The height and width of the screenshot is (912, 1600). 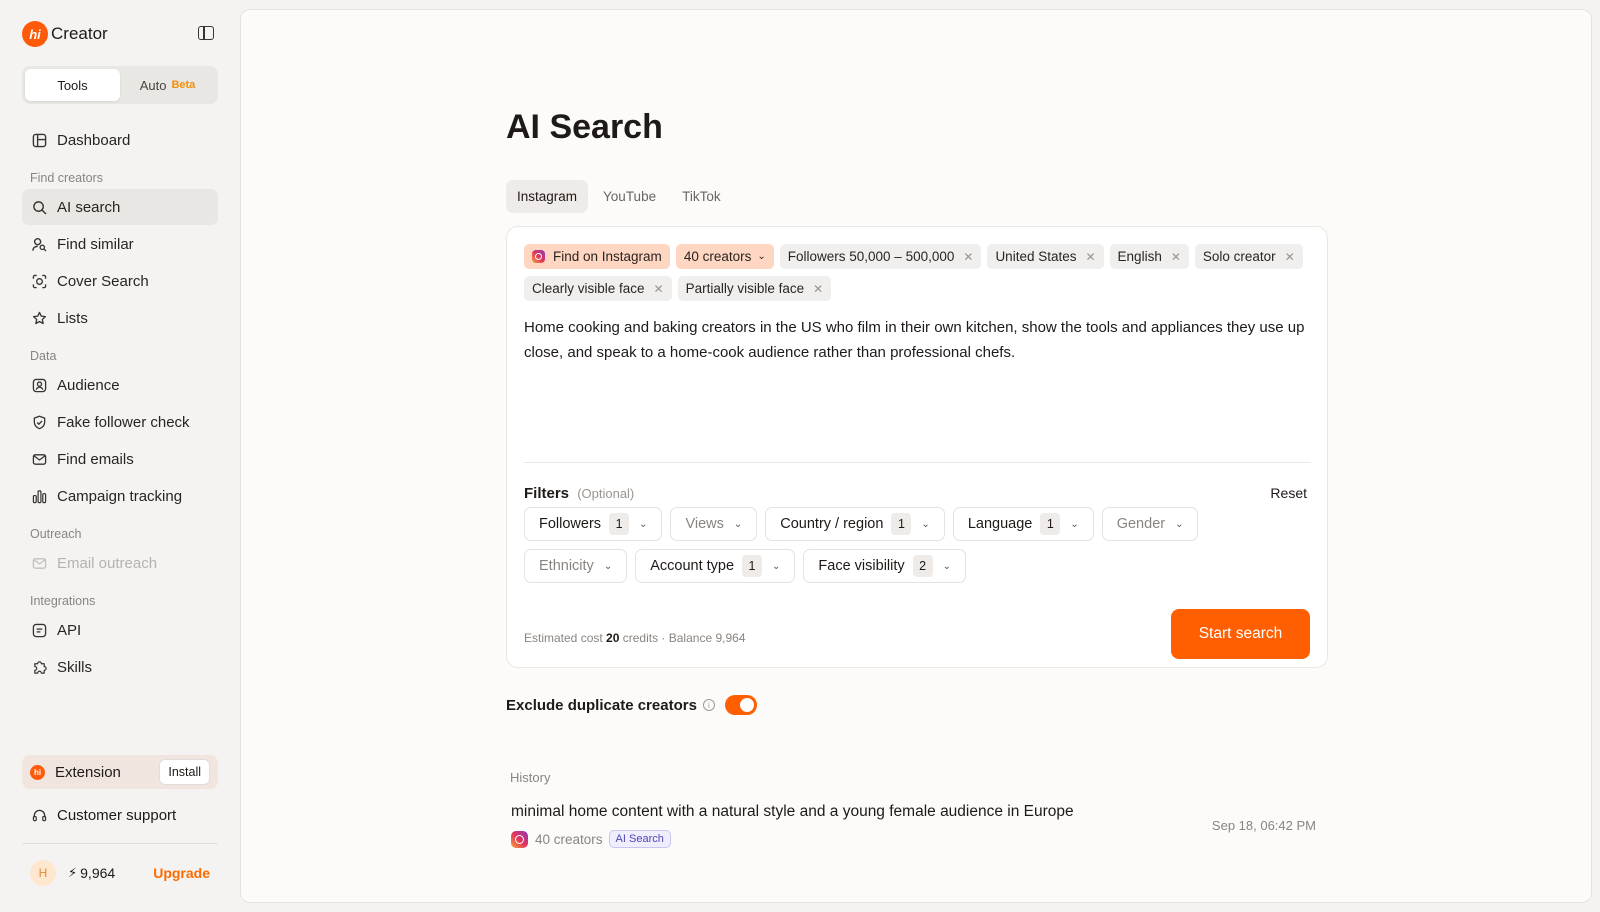 What do you see at coordinates (120, 667) in the screenshot?
I see `sidebar-item-skills: Skills` at bounding box center [120, 667].